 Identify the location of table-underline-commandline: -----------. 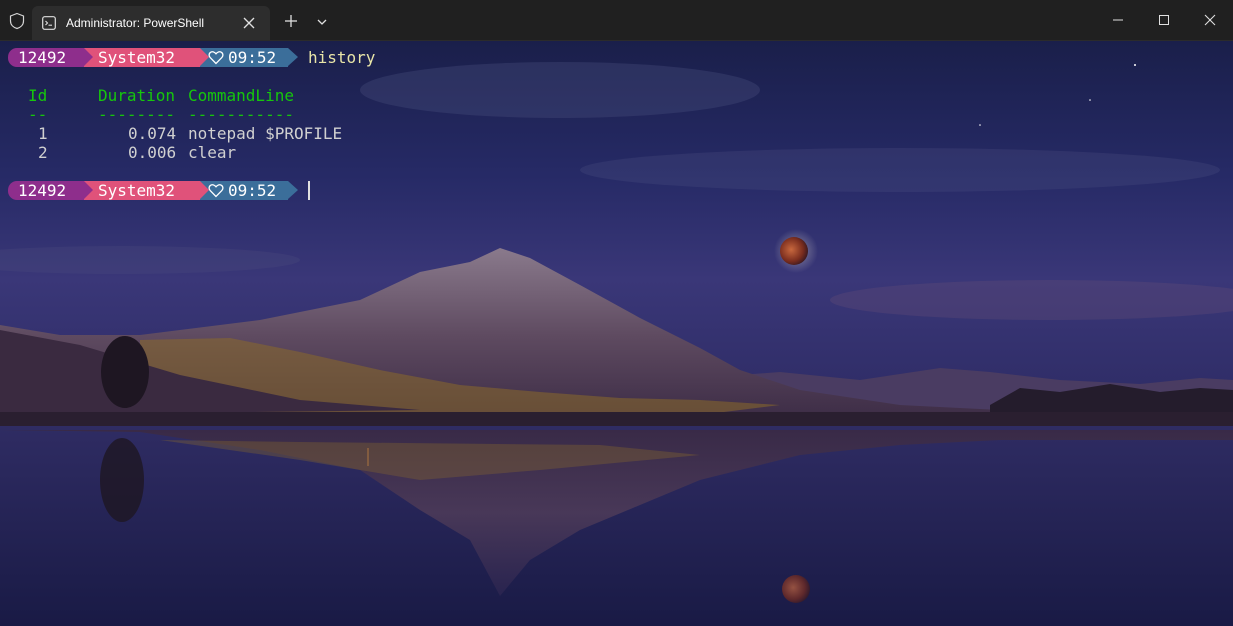
(241, 114).